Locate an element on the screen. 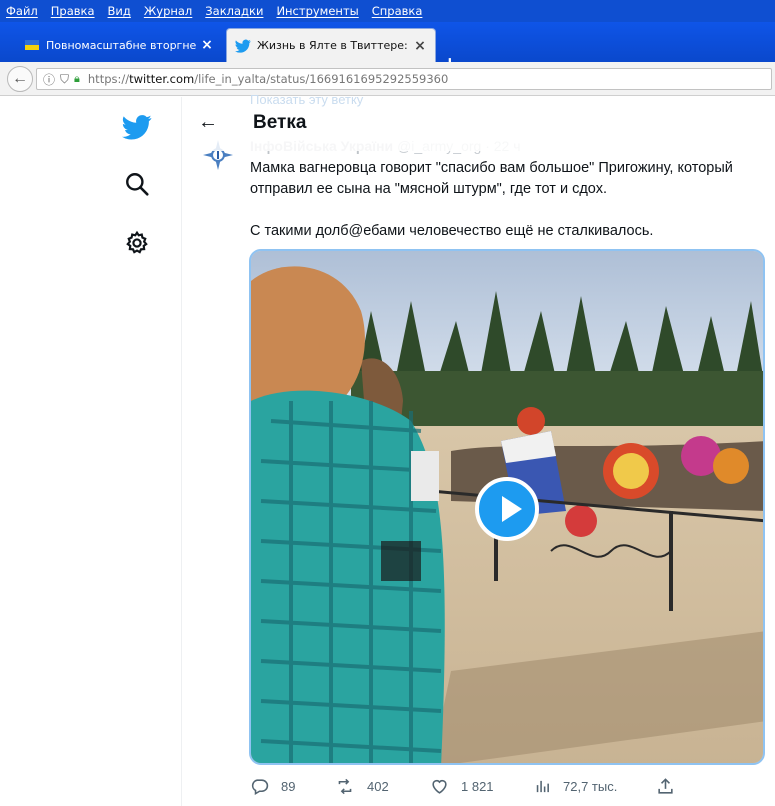 Image resolution: width=775 pixels, height=806 pixels. url-domain: twitter.com is located at coordinates (162, 79).